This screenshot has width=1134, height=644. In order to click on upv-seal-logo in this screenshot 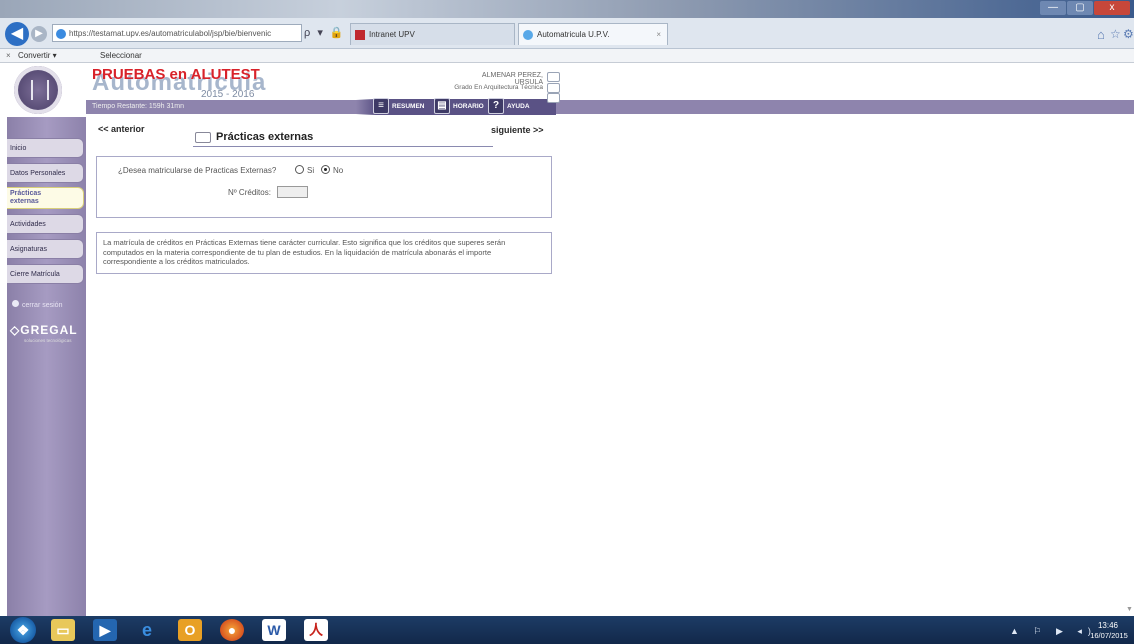, I will do `click(38, 90)`.